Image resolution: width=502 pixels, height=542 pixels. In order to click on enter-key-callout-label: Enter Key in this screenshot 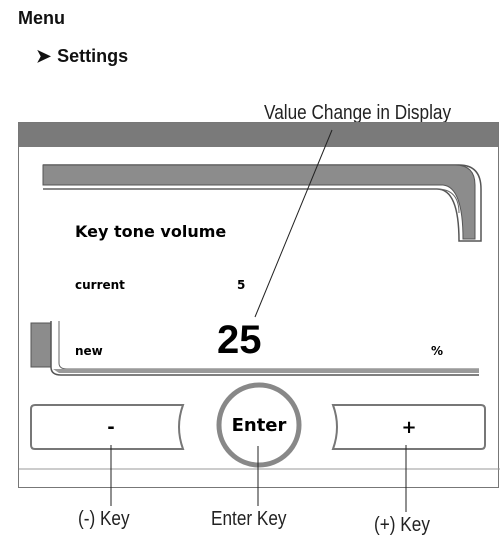, I will do `click(249, 519)`.